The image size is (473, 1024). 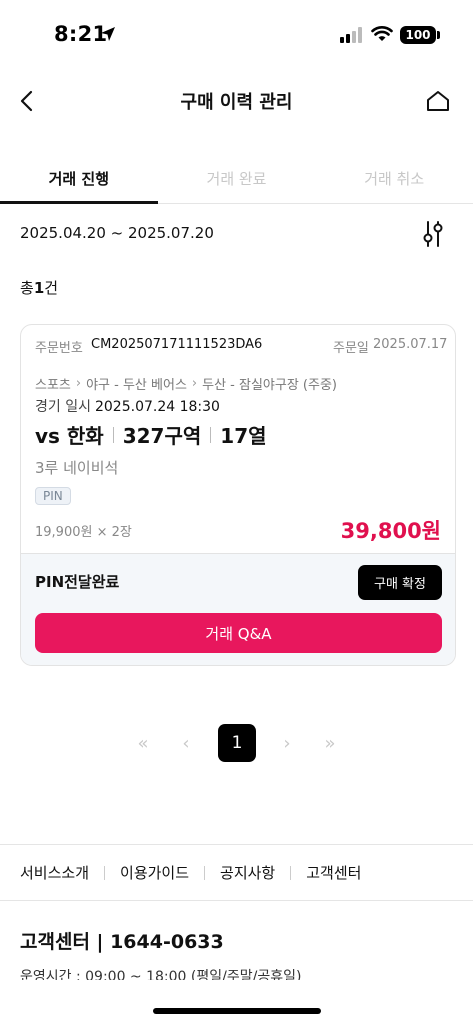 I want to click on event-breadcrumb: 스포츠 › 야구 - 두산 베어스 › 두산 - 잠실야구장 (주중), so click(x=186, y=383).